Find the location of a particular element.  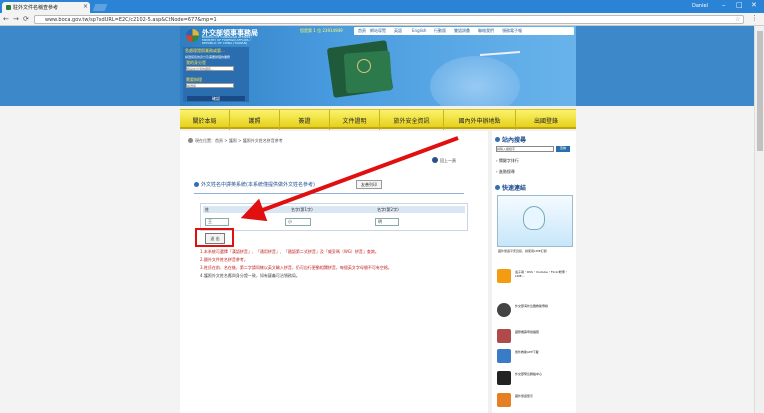

site-search-input: 請輸入關鍵字 is located at coordinates (525, 149).